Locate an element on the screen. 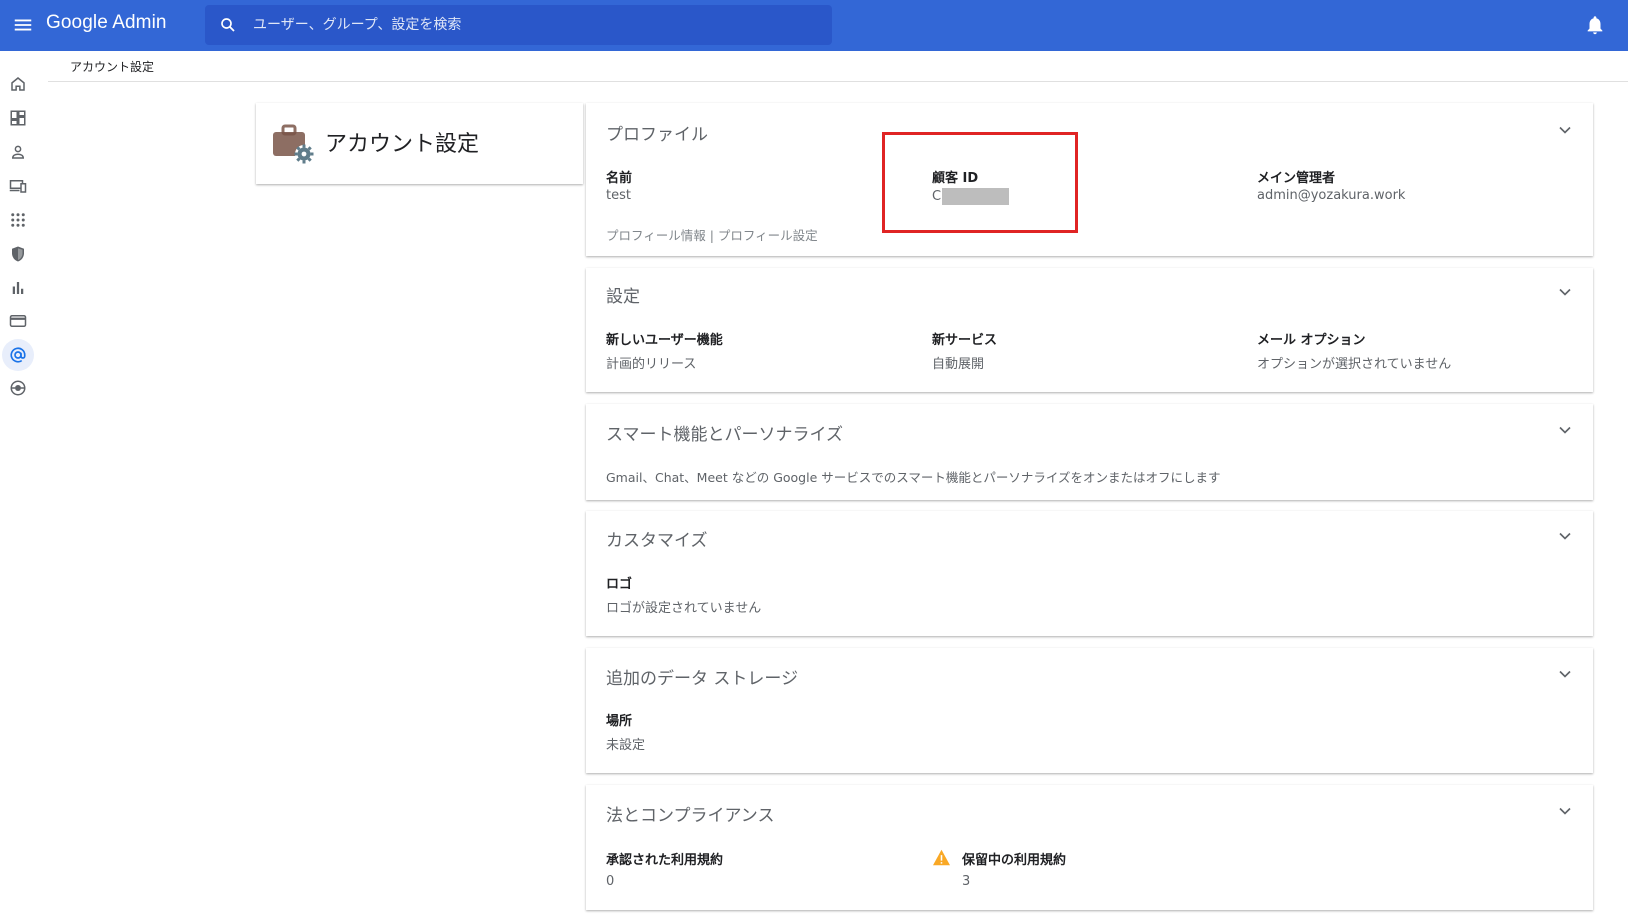 The image size is (1628, 917). section-legal-compliance: 法とコンプライアンス 承認された利用規約 0 保留中の利用規約 3 is located at coordinates (1089, 847).